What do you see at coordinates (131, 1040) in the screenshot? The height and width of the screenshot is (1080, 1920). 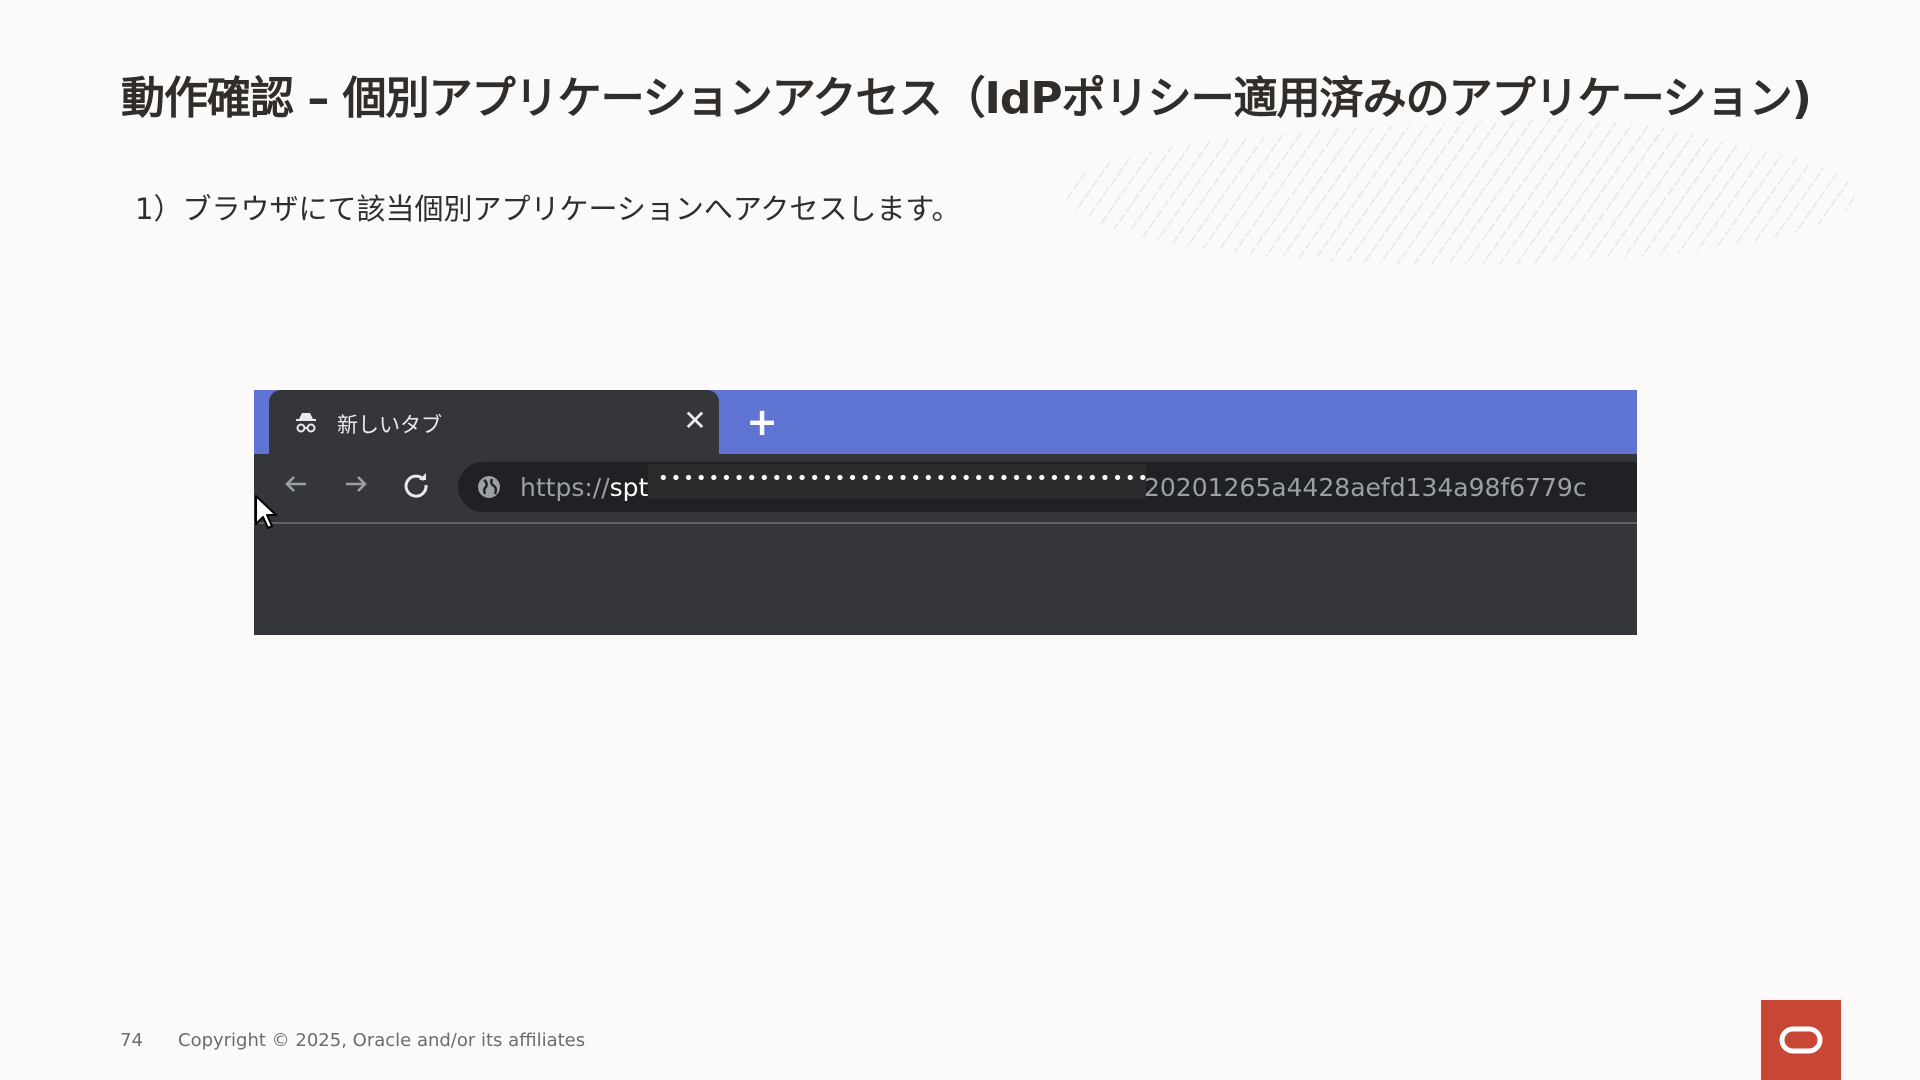 I see `page-number: 74` at bounding box center [131, 1040].